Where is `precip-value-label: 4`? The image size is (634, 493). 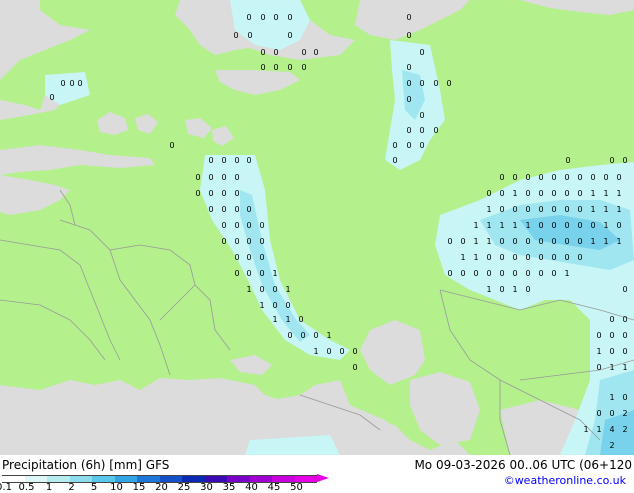 precip-value-label: 4 is located at coordinates (611, 429).